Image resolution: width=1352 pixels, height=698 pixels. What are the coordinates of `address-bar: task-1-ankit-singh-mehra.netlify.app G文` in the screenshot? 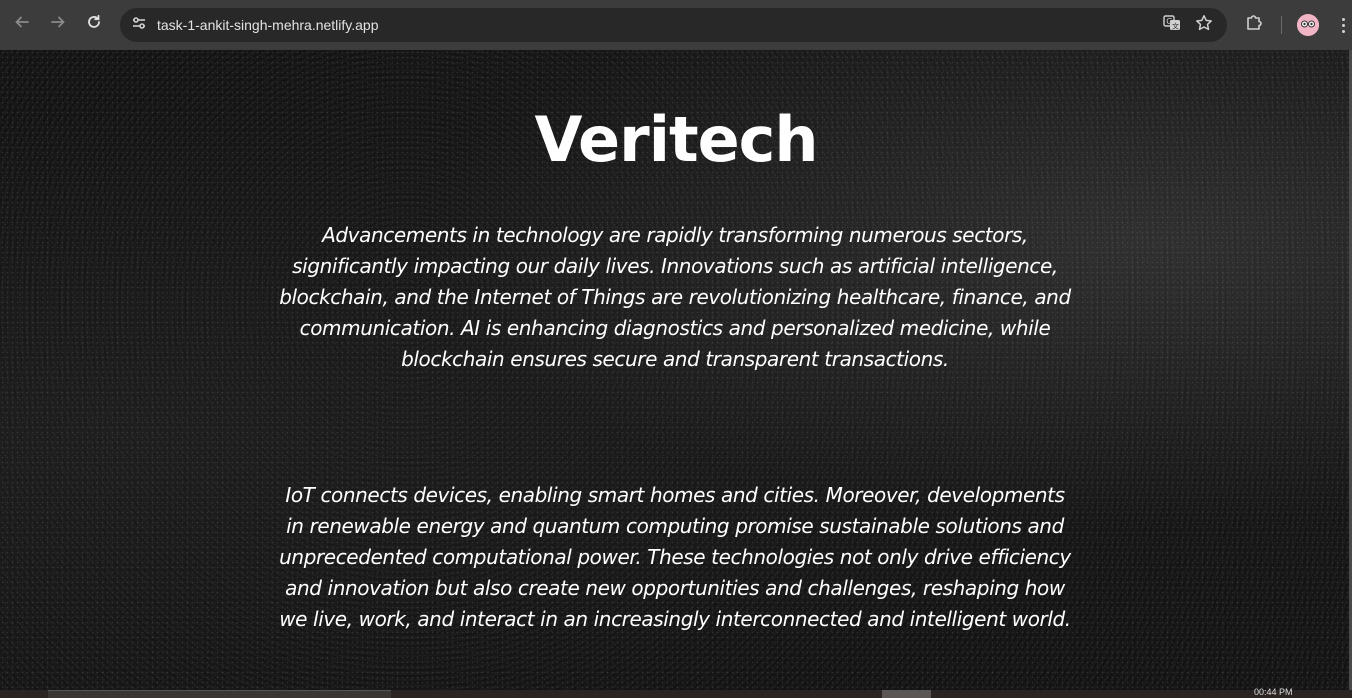 It's located at (673, 25).